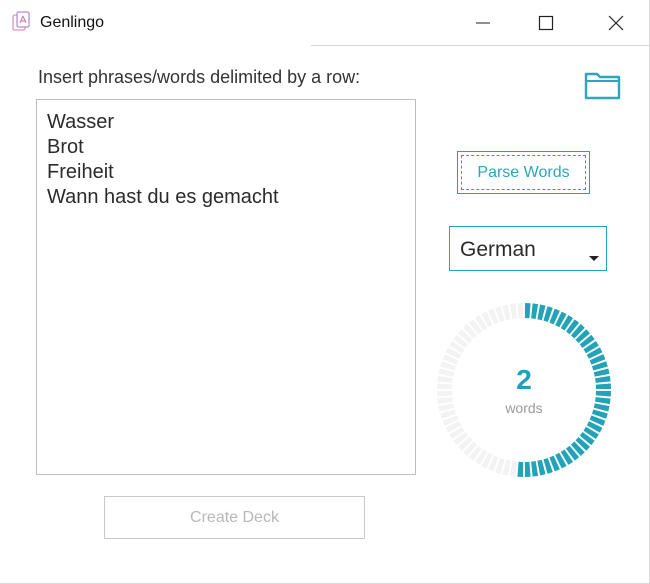 The height and width of the screenshot is (584, 650). I want to click on title-divider, so click(480, 45).